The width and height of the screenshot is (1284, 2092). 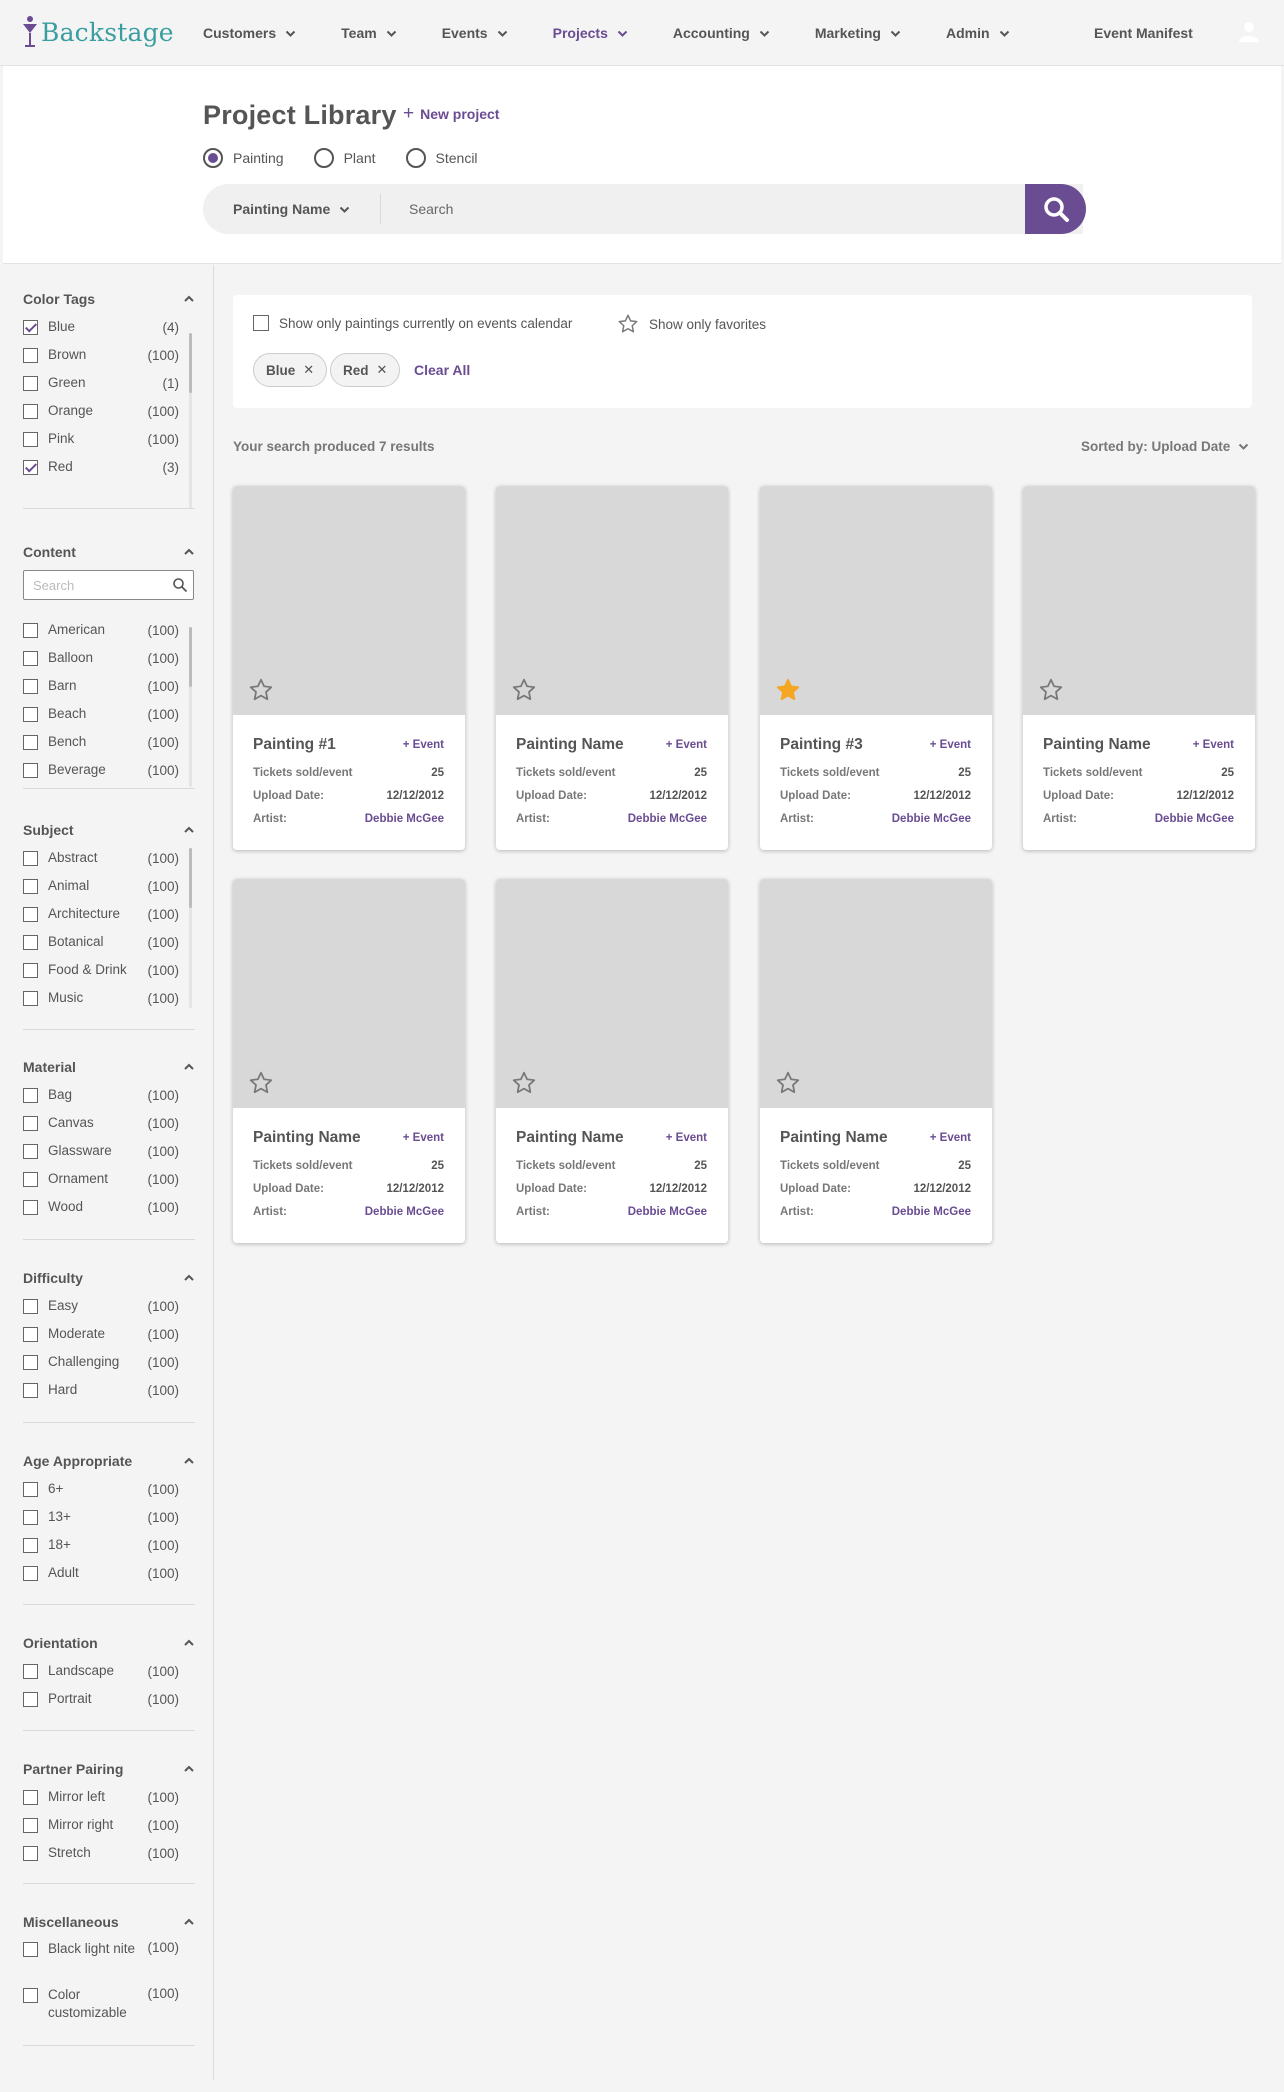 What do you see at coordinates (101, 998) in the screenshot?
I see `facet-option-music: Music (100)` at bounding box center [101, 998].